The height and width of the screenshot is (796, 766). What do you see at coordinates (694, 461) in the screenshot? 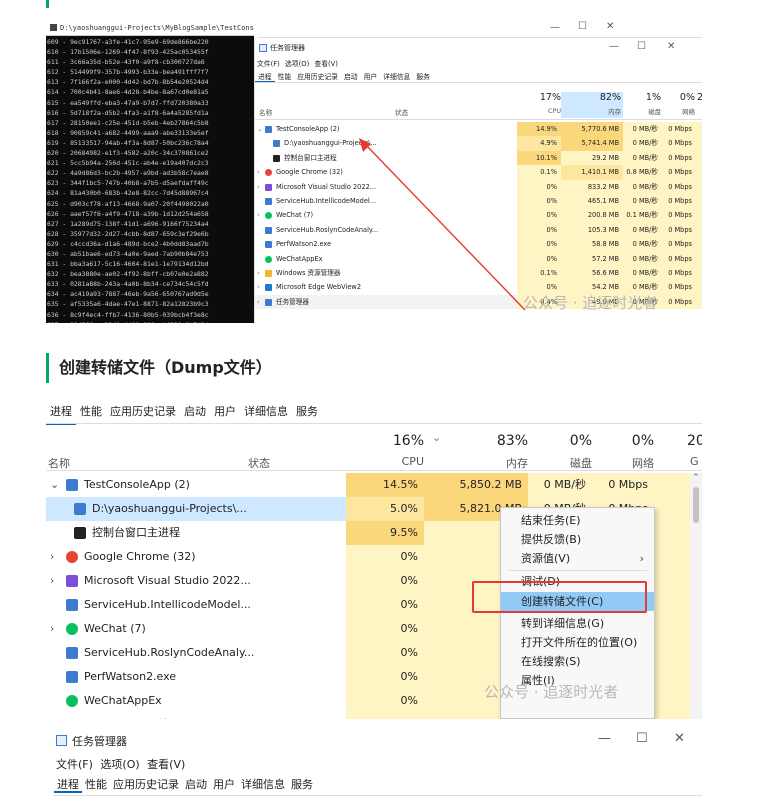
I see `hdr-gpu: G` at bounding box center [694, 461].